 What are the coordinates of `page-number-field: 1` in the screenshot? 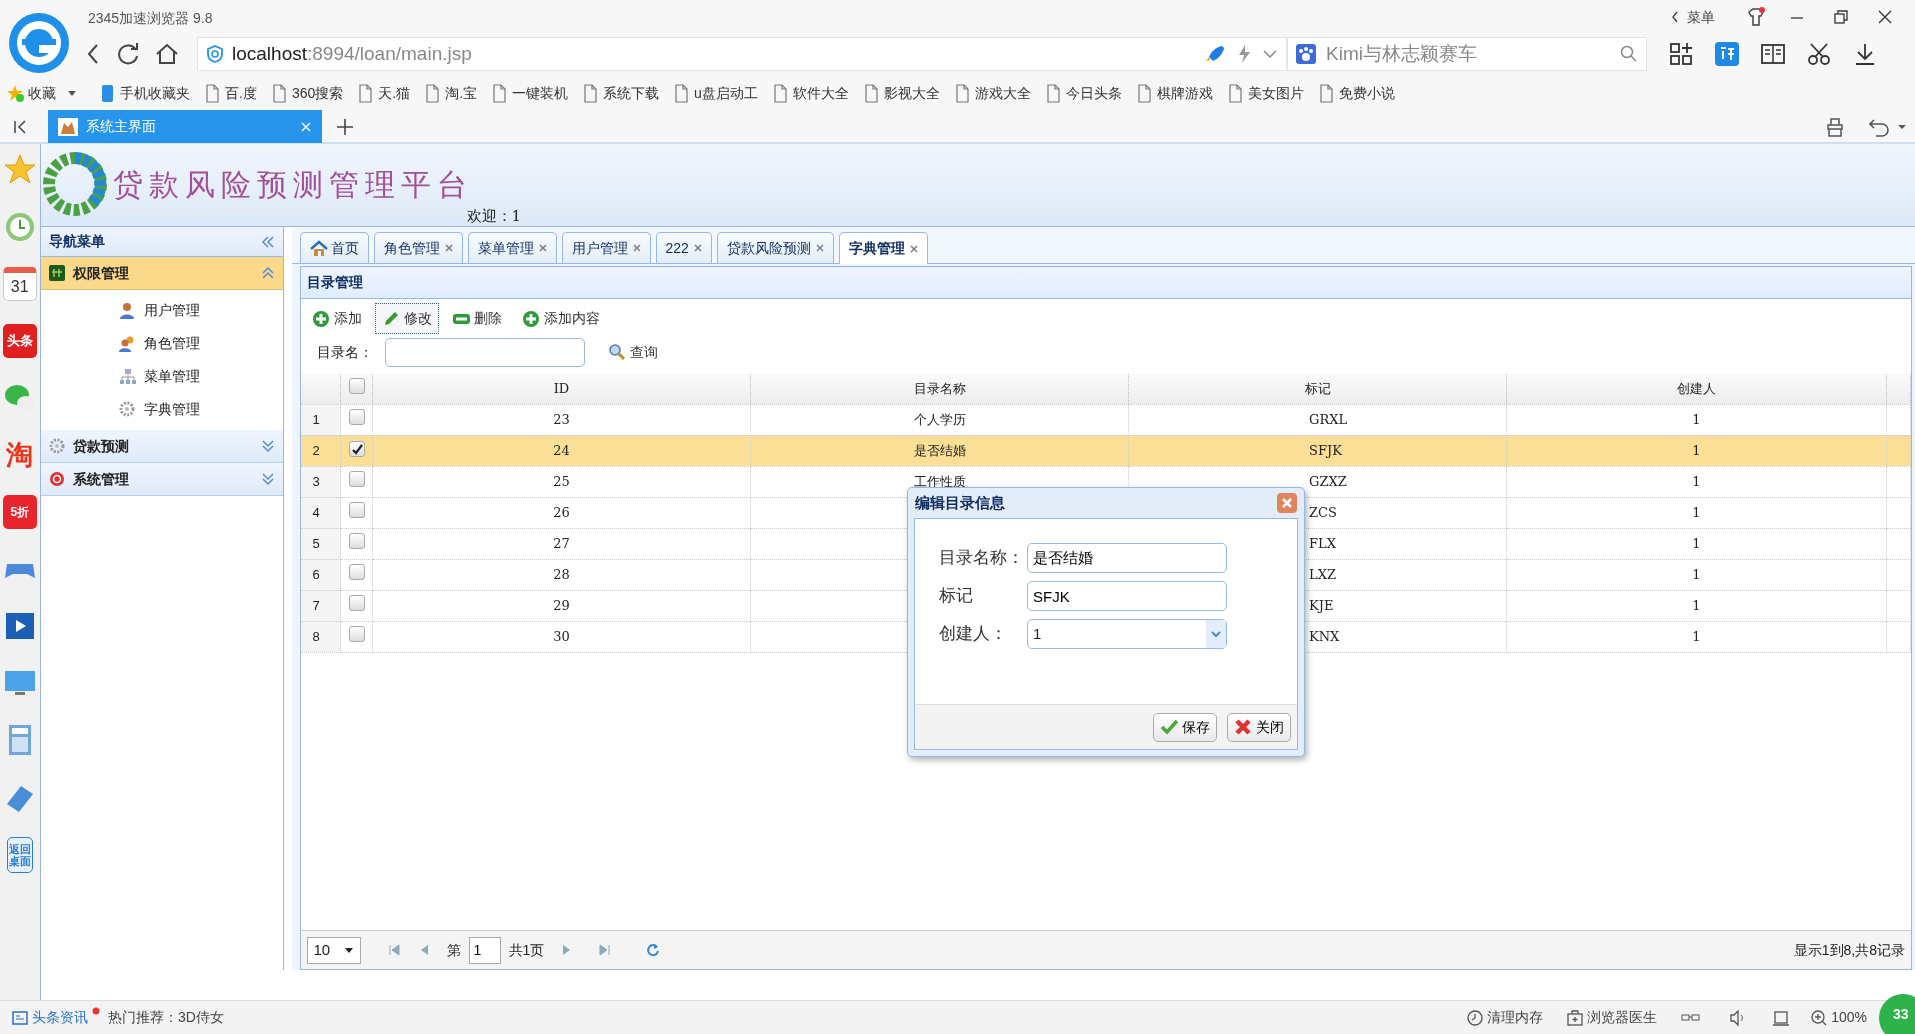 It's located at (484, 950).